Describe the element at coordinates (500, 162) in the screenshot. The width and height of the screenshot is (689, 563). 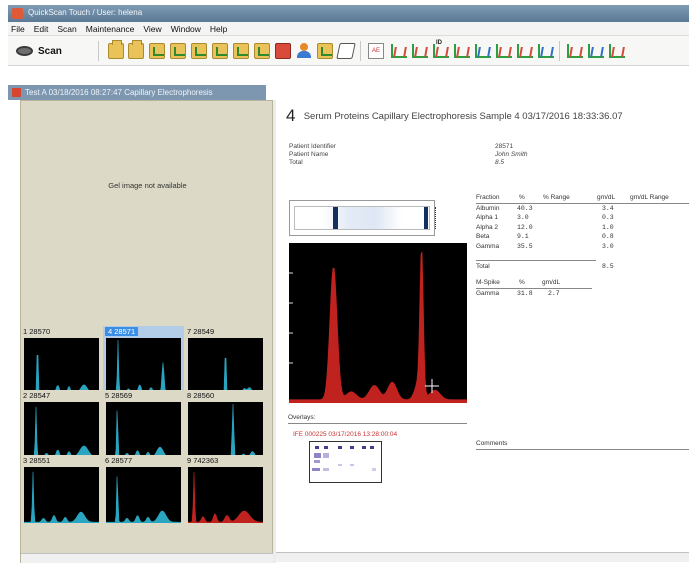
I see `total-value: 8.5` at that location.